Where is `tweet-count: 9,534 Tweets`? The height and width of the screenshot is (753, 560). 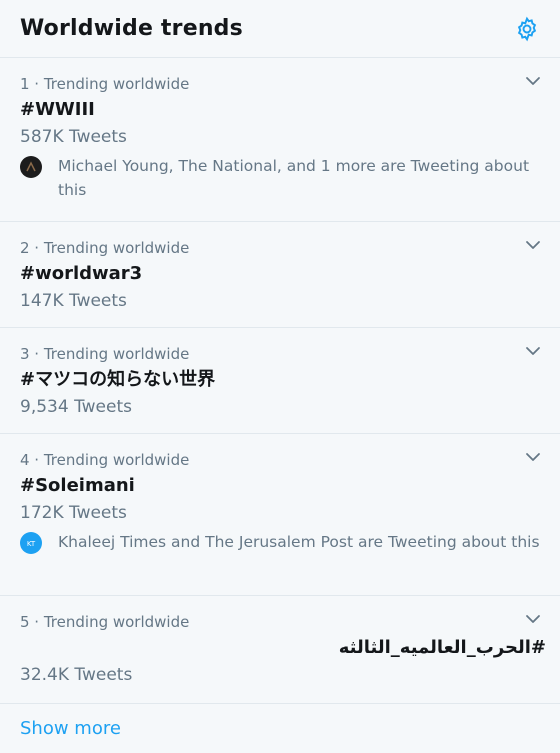
tweet-count: 9,534 Tweets is located at coordinates (76, 407).